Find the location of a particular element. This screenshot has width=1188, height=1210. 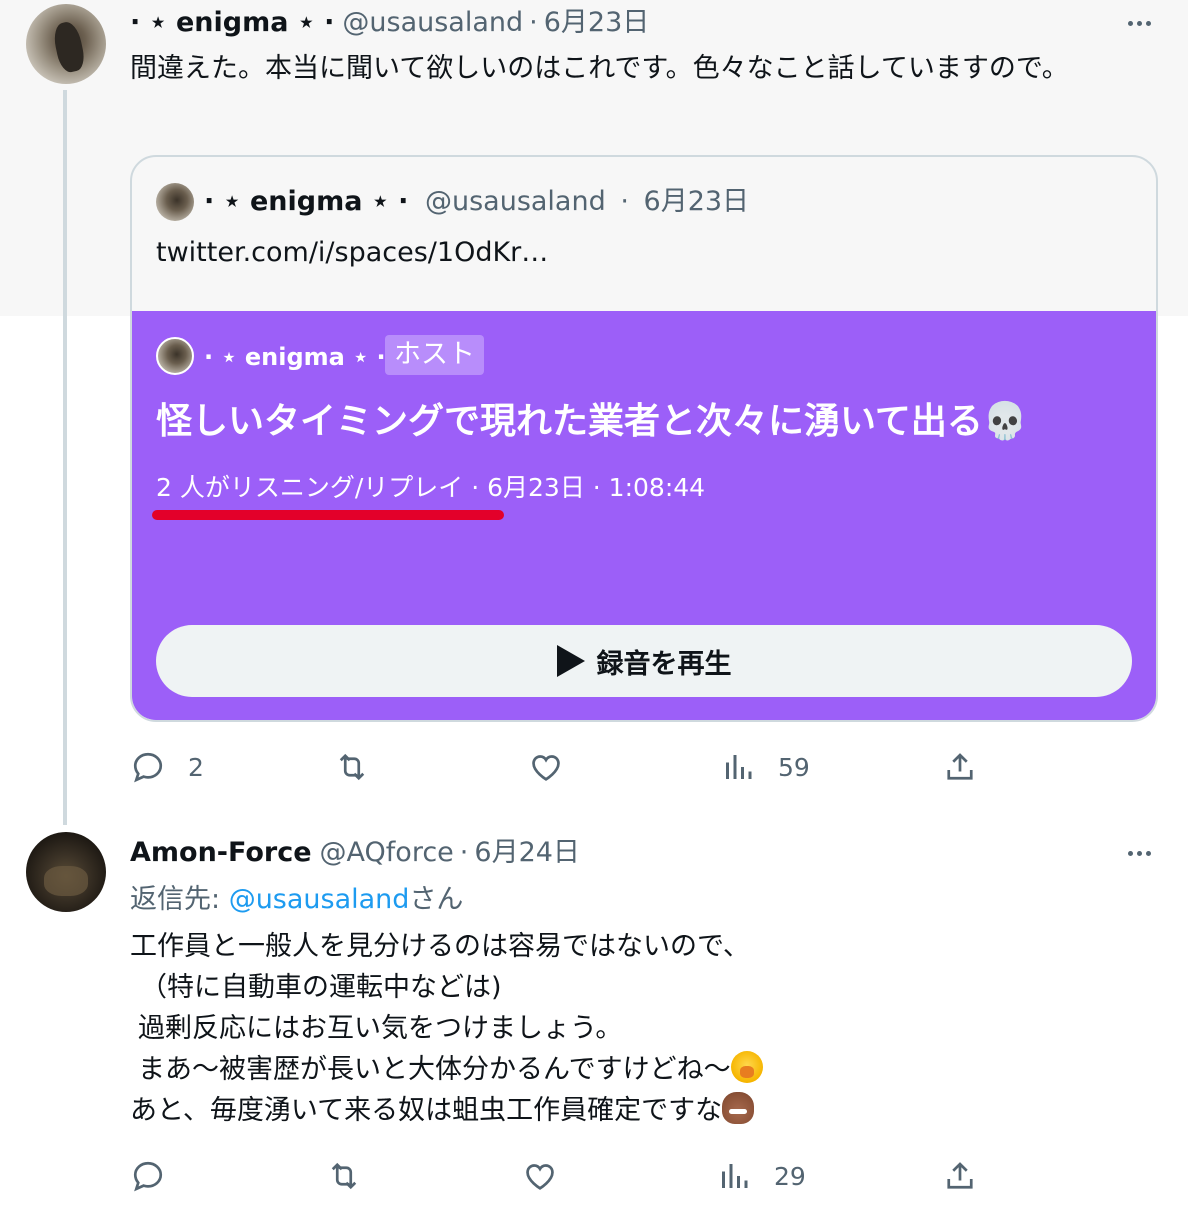

tweet-line: 工作員と一般人を見分けるのは容易ではないので、 is located at coordinates (440, 946).